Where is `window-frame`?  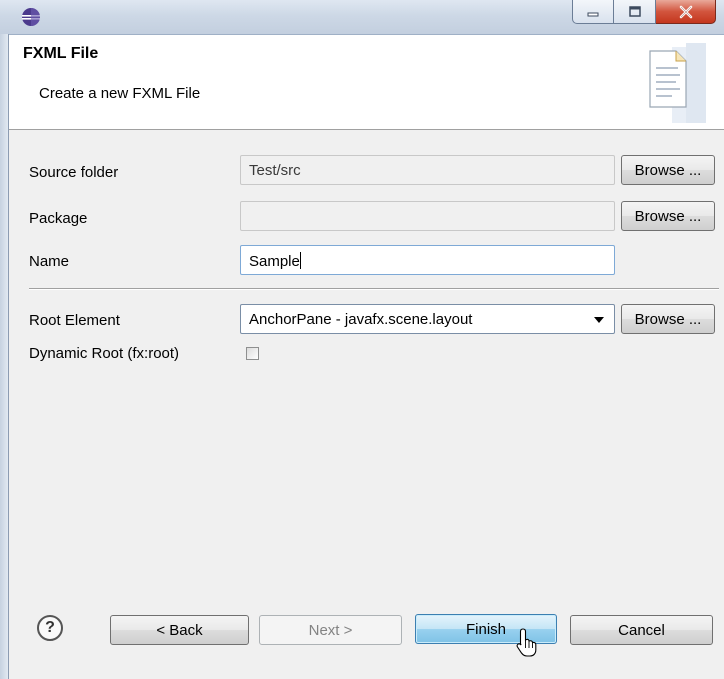 window-frame is located at coordinates (4, 356).